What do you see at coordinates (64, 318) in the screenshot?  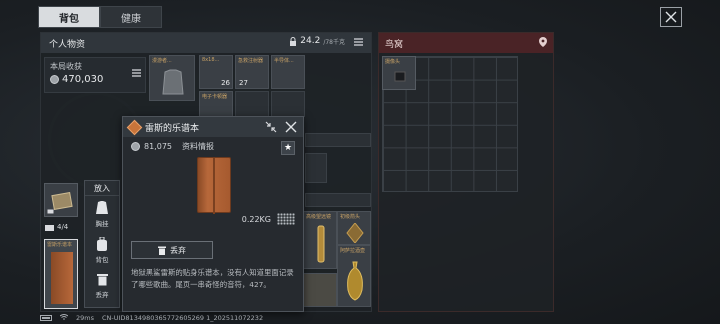 I see `wifi-icon` at bounding box center [64, 318].